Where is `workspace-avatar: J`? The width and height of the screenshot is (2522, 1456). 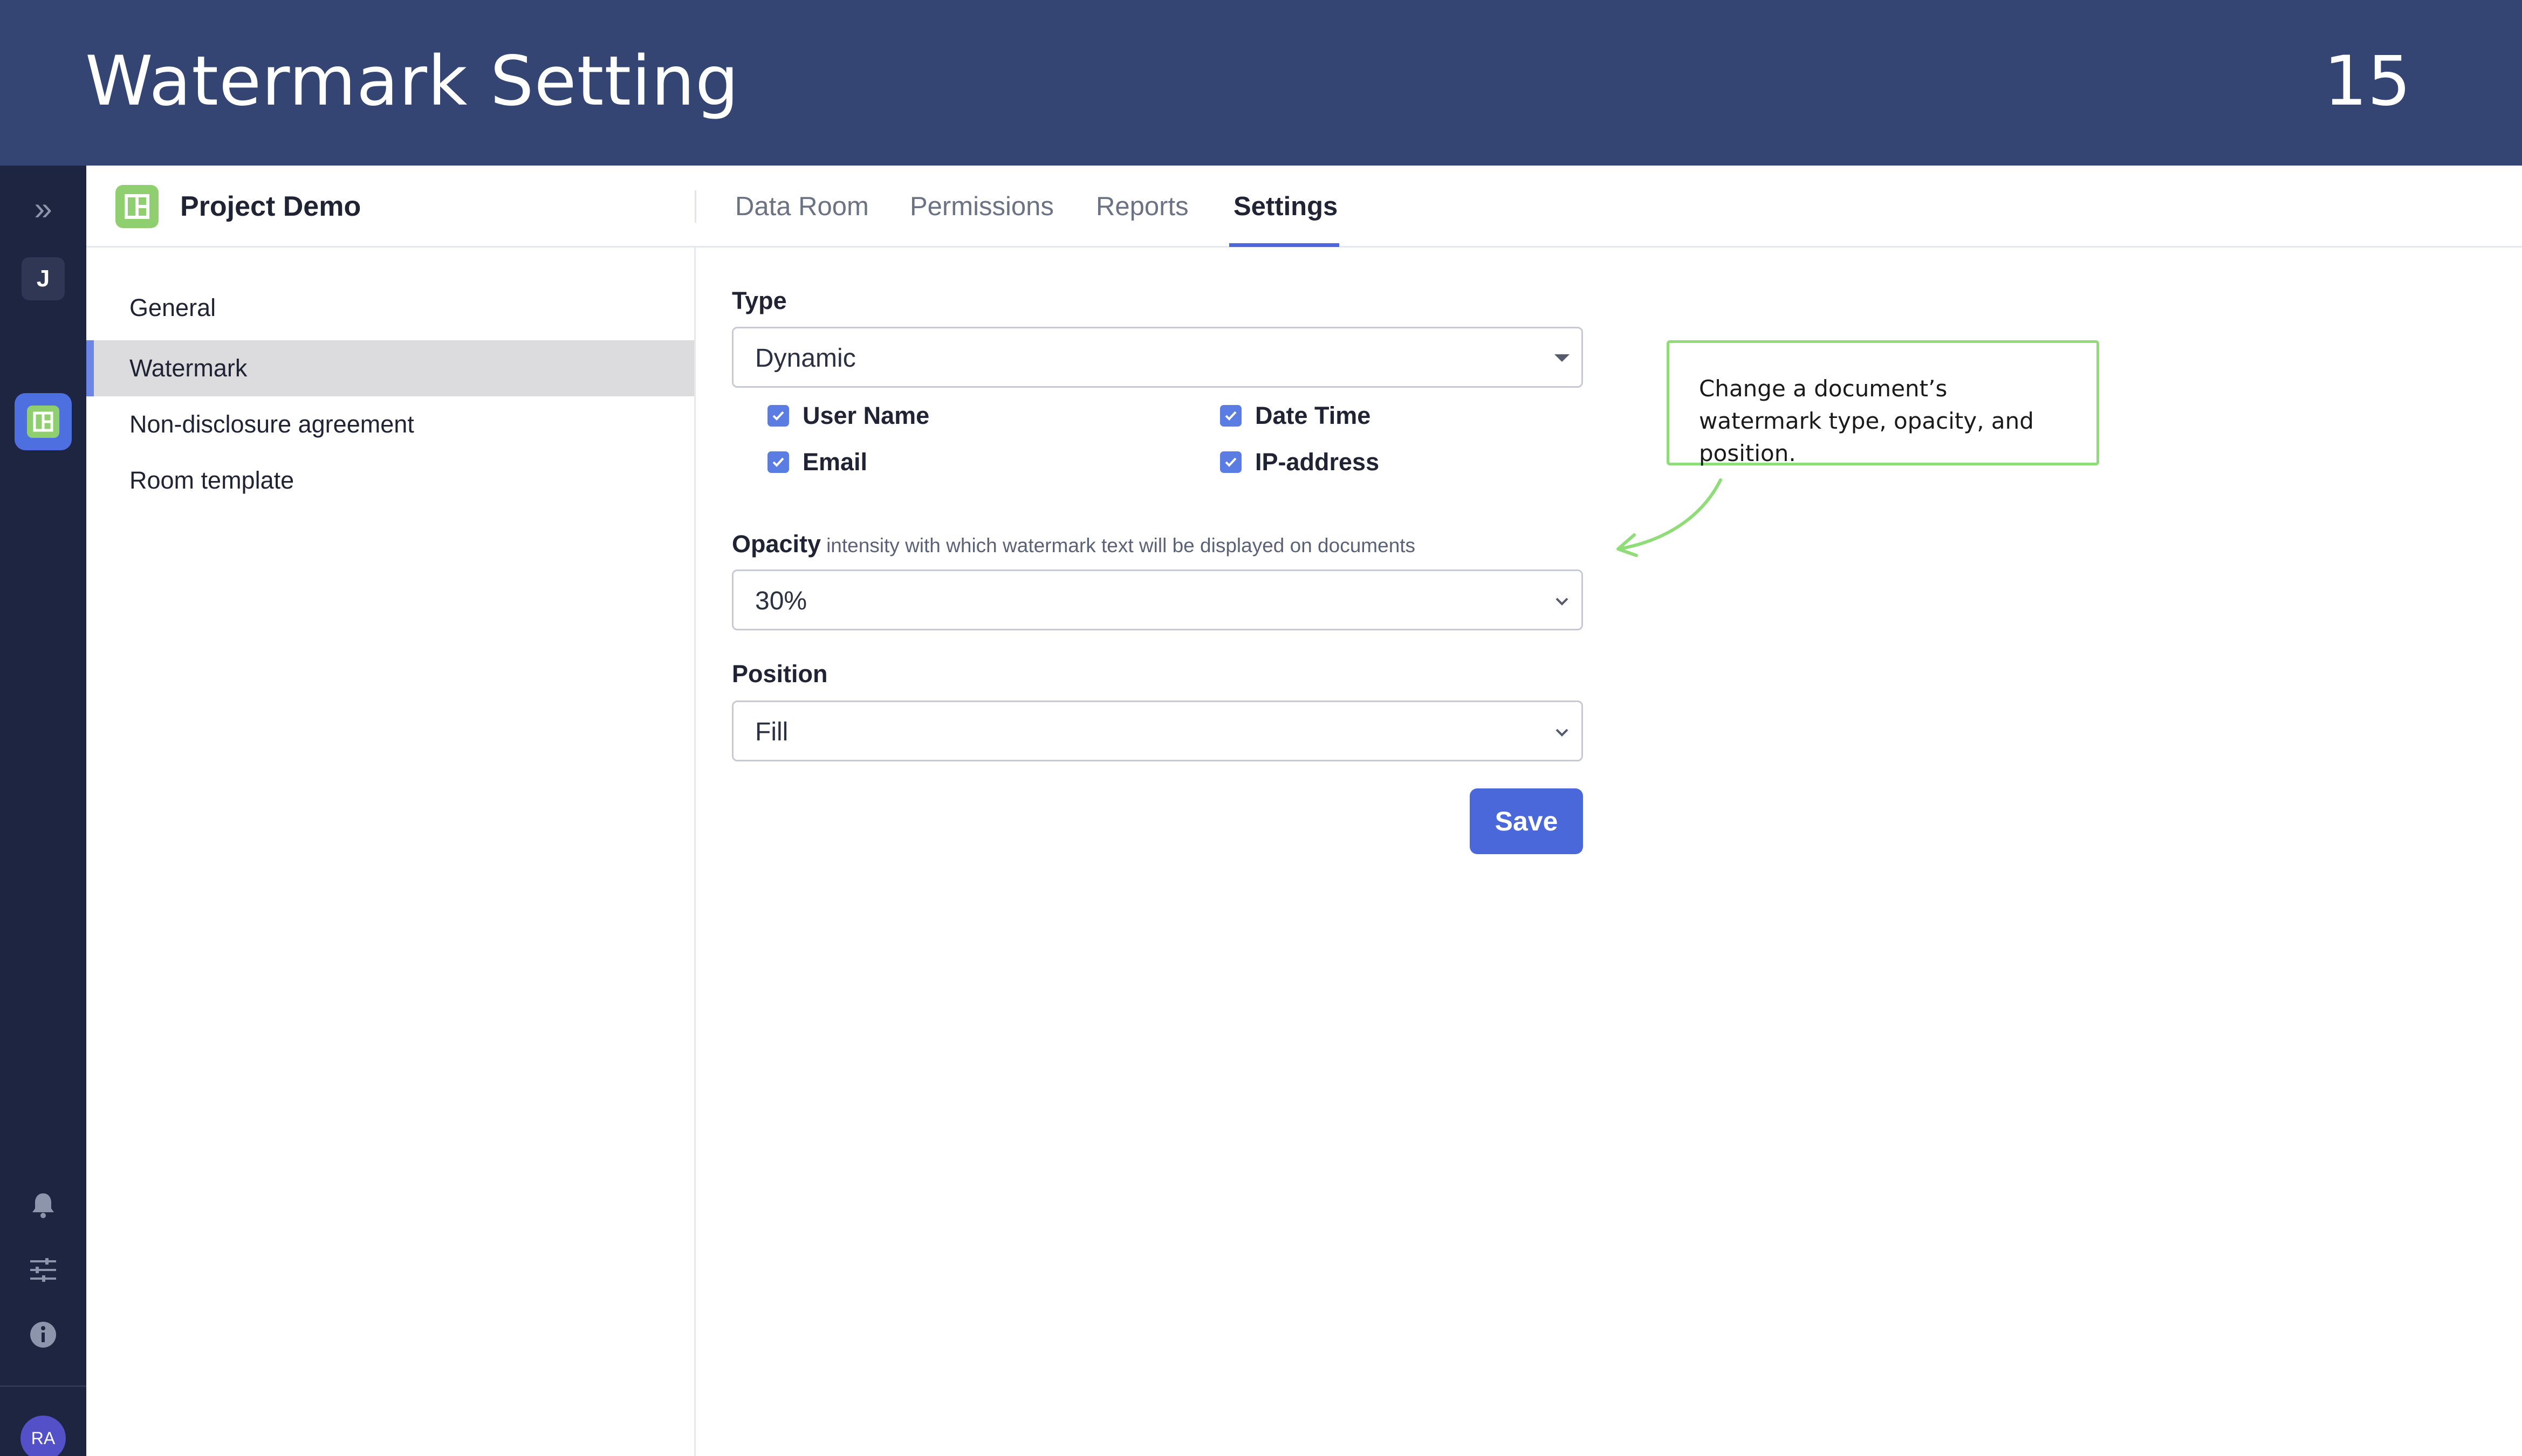 workspace-avatar: J is located at coordinates (43, 278).